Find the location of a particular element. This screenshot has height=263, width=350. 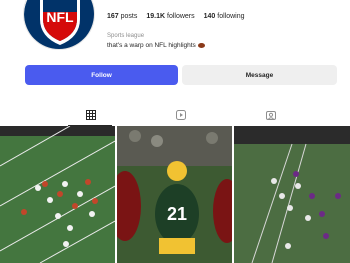

nfl-shield-icon: NFL is located at coordinates (59, 24).